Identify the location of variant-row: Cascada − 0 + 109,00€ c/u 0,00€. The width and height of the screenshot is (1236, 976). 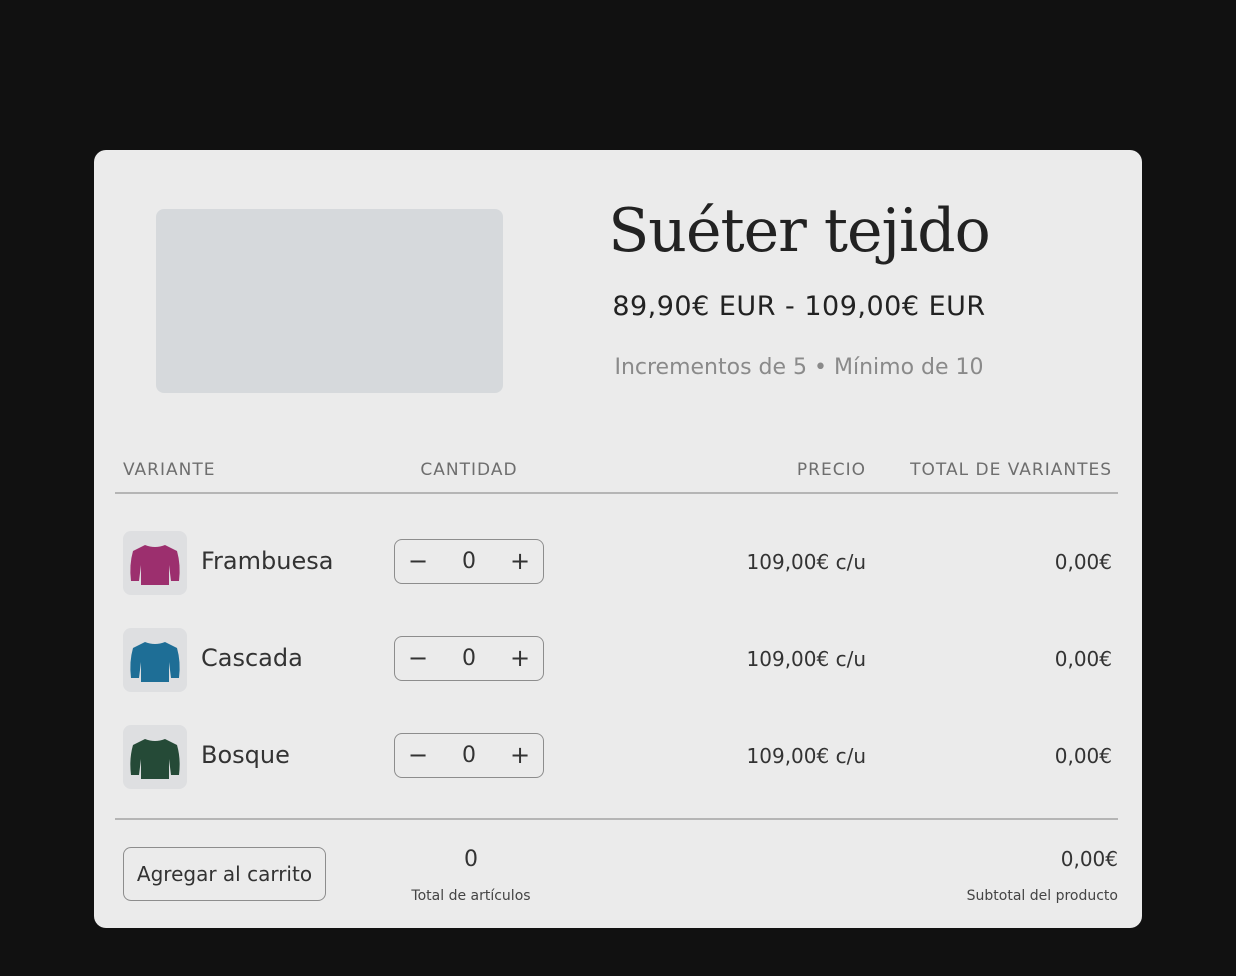
(618, 661).